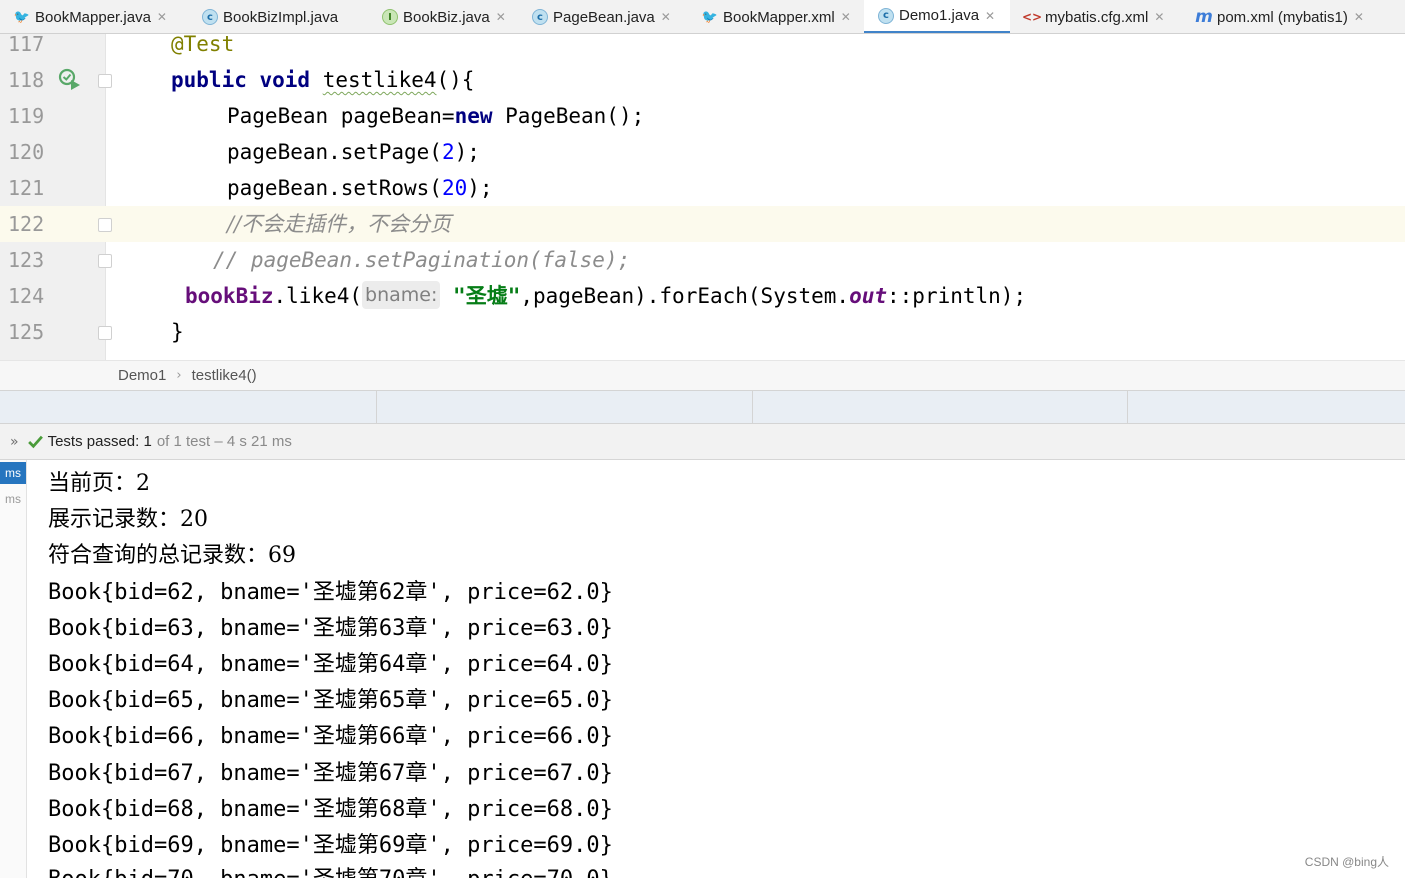  I want to click on tab-demo1-java: c Demo1.java ✕, so click(937, 16).